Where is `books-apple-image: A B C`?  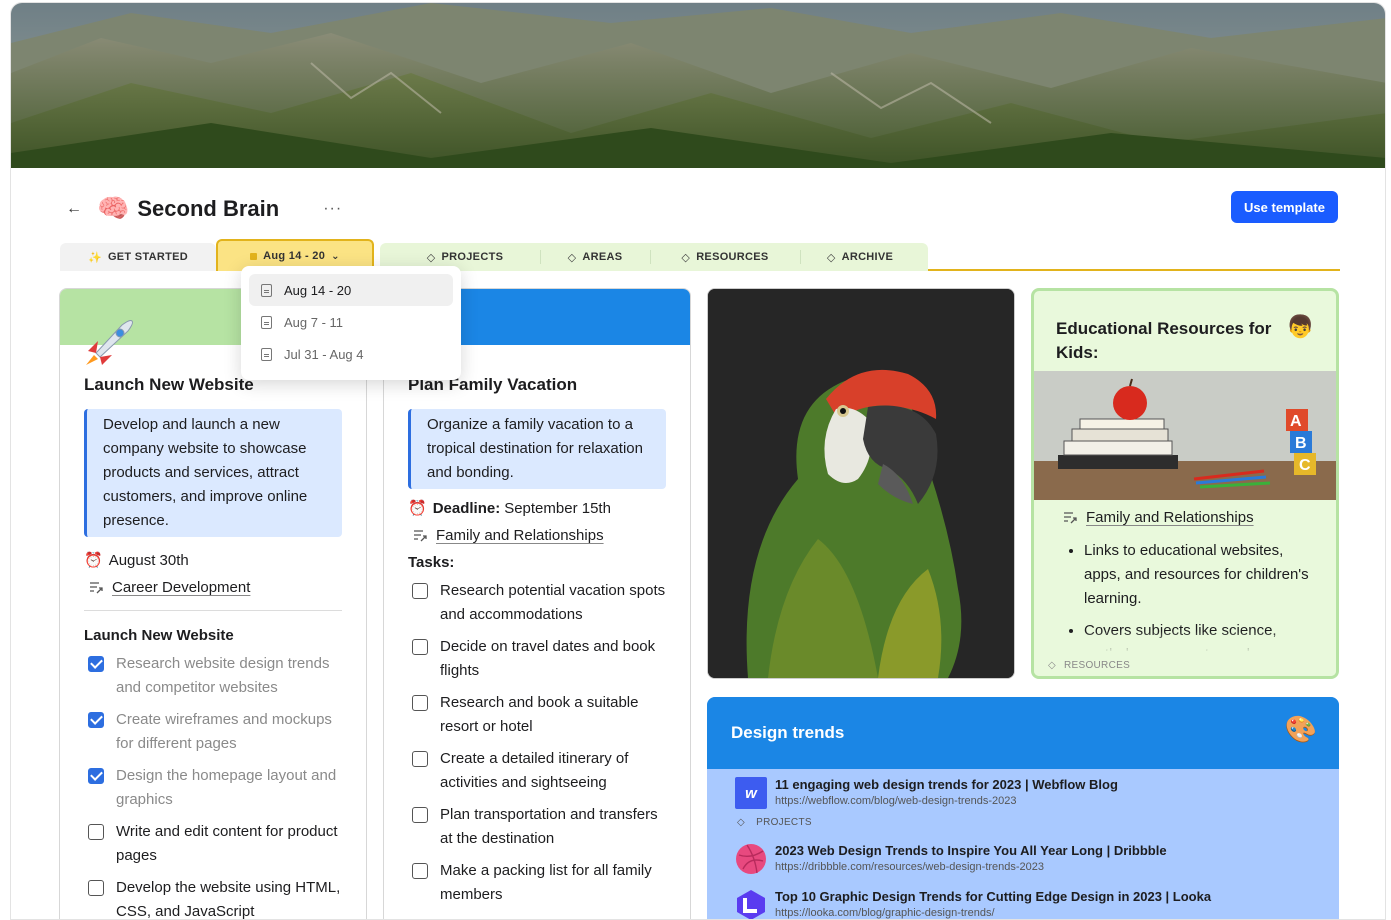
books-apple-image: A B C is located at coordinates (1185, 435).